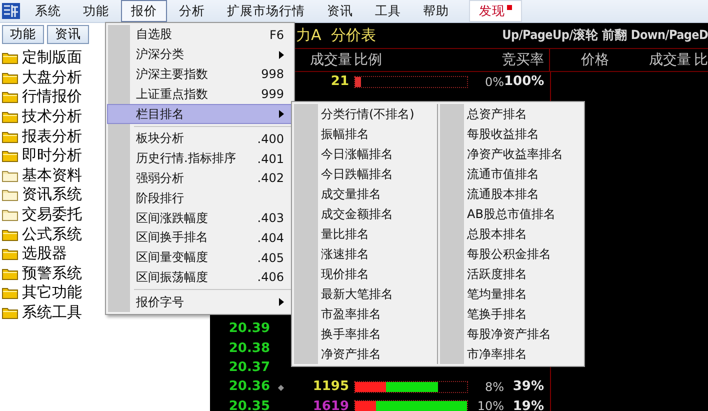 This screenshot has width=708, height=411. I want to click on tree-item: 技术分析, so click(52, 116).